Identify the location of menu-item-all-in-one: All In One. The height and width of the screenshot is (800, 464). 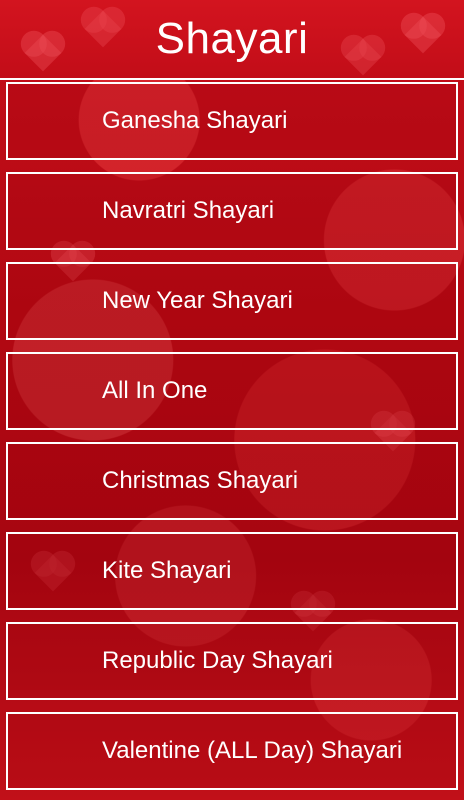
(232, 391).